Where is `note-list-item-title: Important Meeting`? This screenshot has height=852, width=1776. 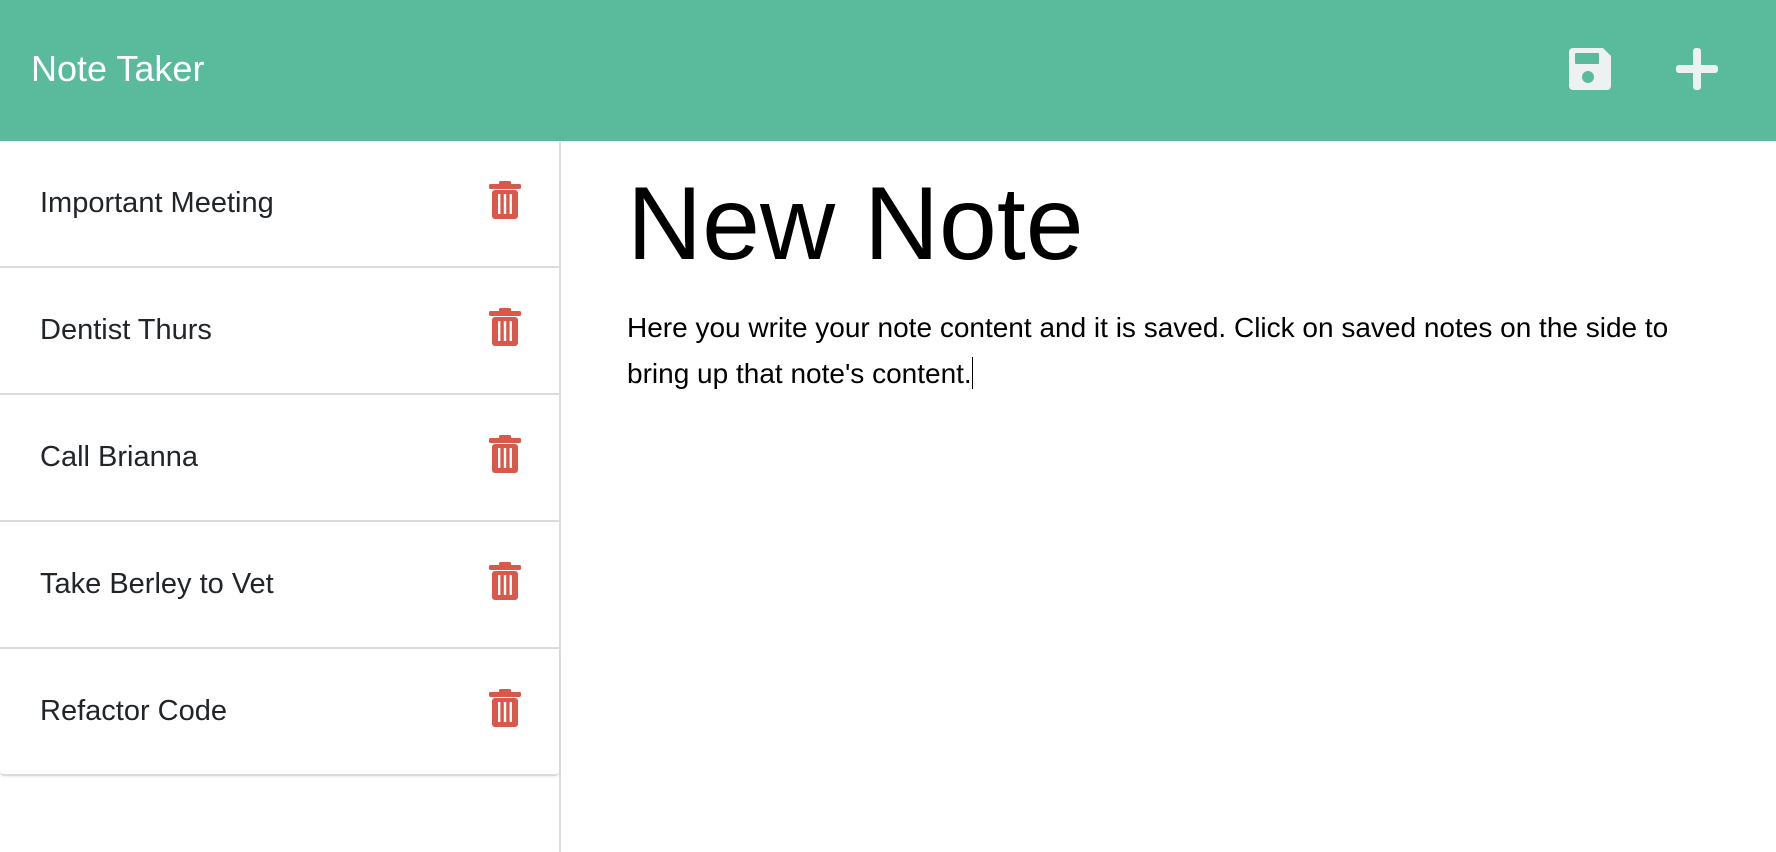
note-list-item-title: Important Meeting is located at coordinates (157, 203).